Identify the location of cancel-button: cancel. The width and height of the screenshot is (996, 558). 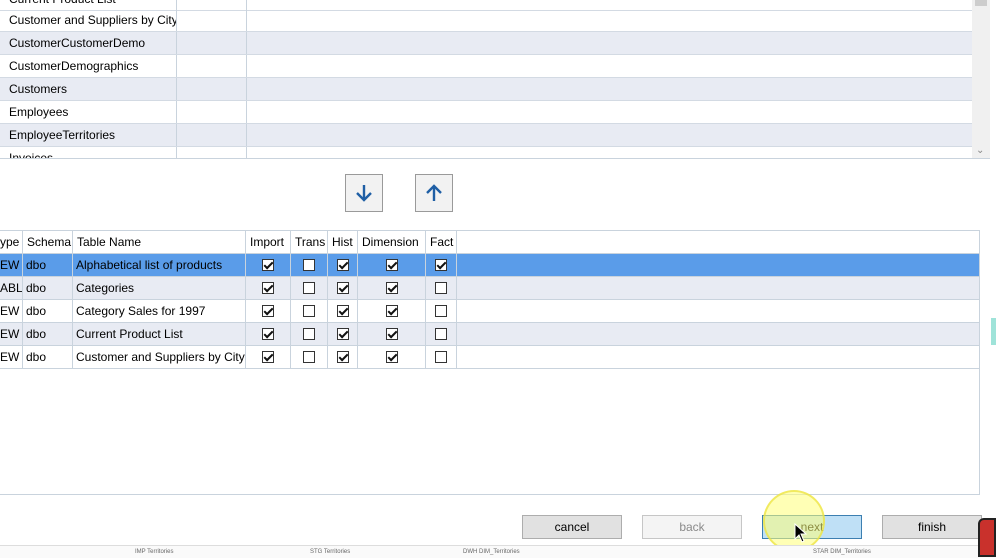
(572, 527).